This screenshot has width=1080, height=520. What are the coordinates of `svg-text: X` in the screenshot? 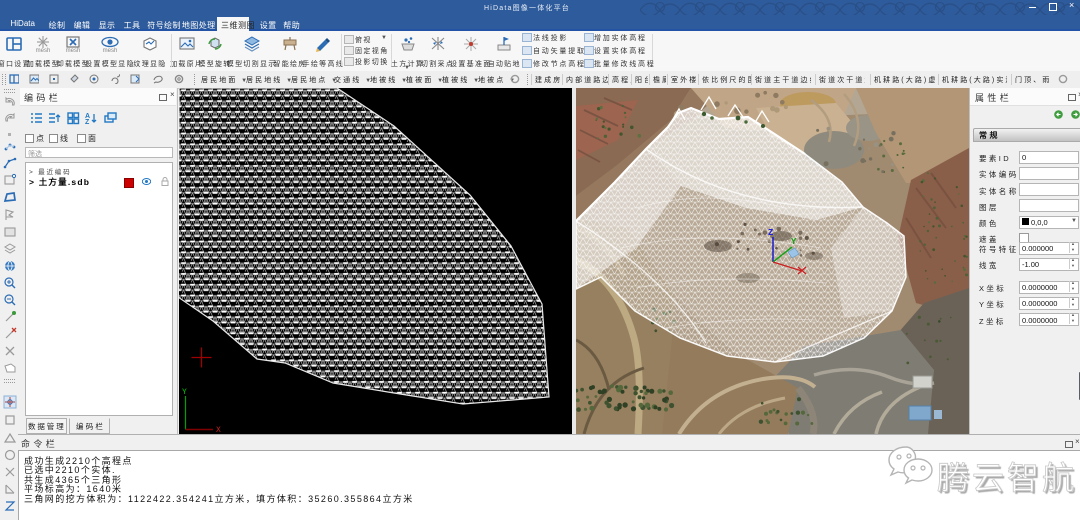 It's located at (218, 430).